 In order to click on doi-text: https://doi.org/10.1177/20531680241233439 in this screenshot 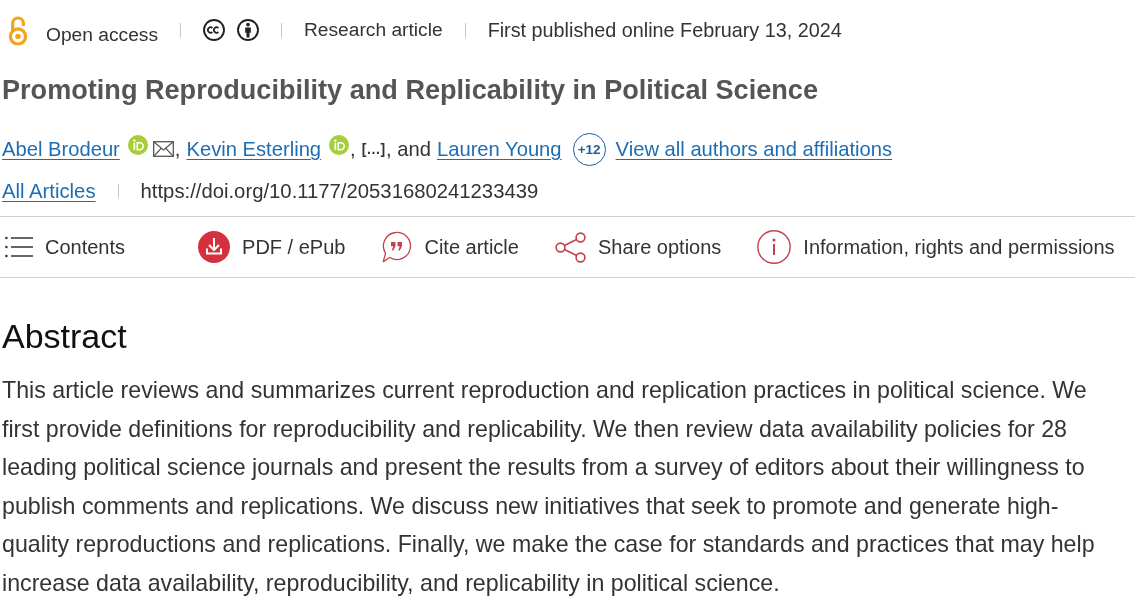, I will do `click(339, 191)`.